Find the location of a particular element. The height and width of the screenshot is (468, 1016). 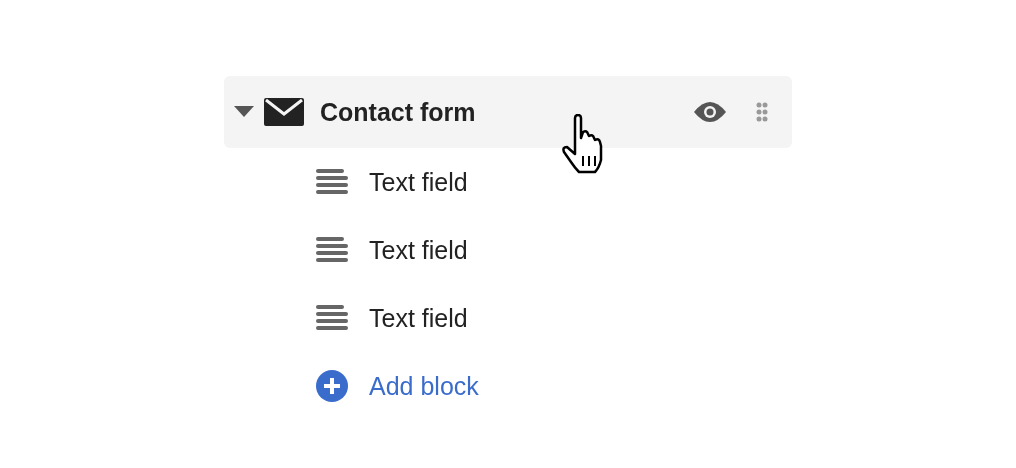

add-block-link: Add block is located at coordinates (424, 386).